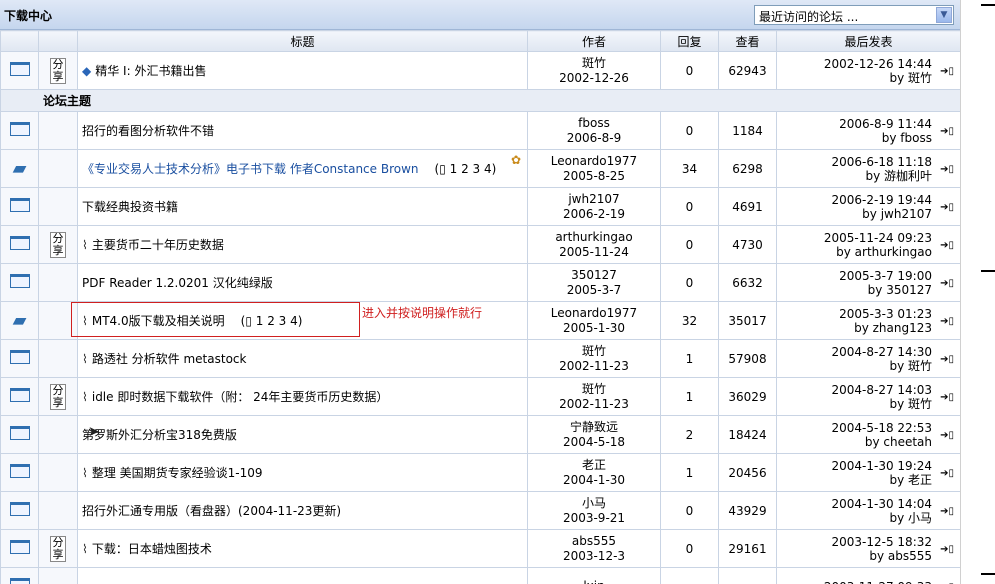 The height and width of the screenshot is (584, 995). What do you see at coordinates (854, 556) in the screenshot?
I see `last-post-by: by abs555` at bounding box center [854, 556].